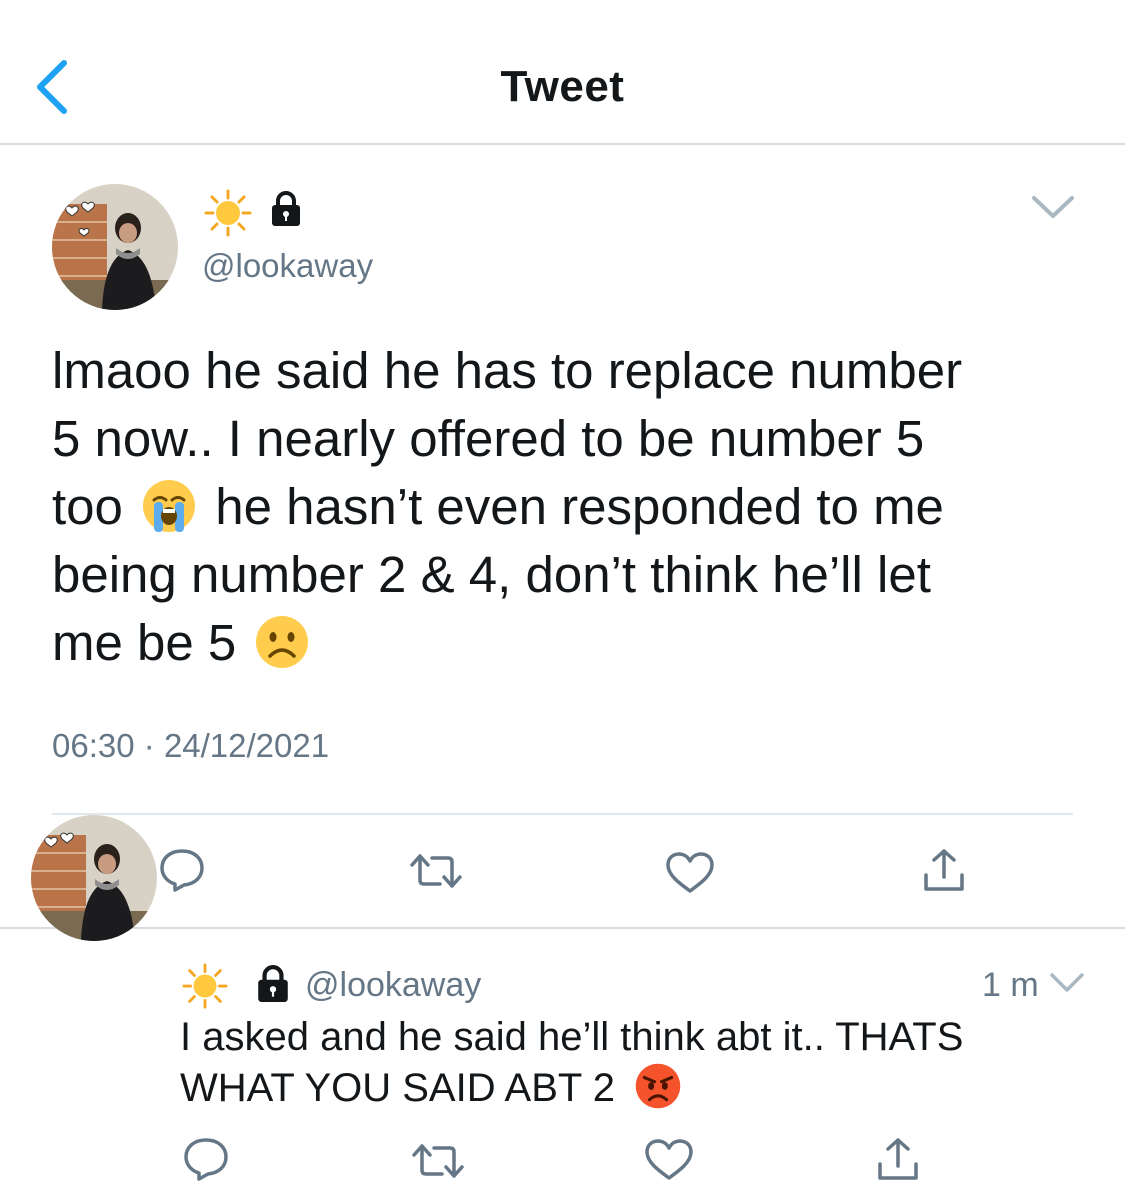 This screenshot has width=1125, height=1200. What do you see at coordinates (397, 1088) in the screenshot?
I see `tweet-line-text: WHAT YOU SAID ABT 2` at bounding box center [397, 1088].